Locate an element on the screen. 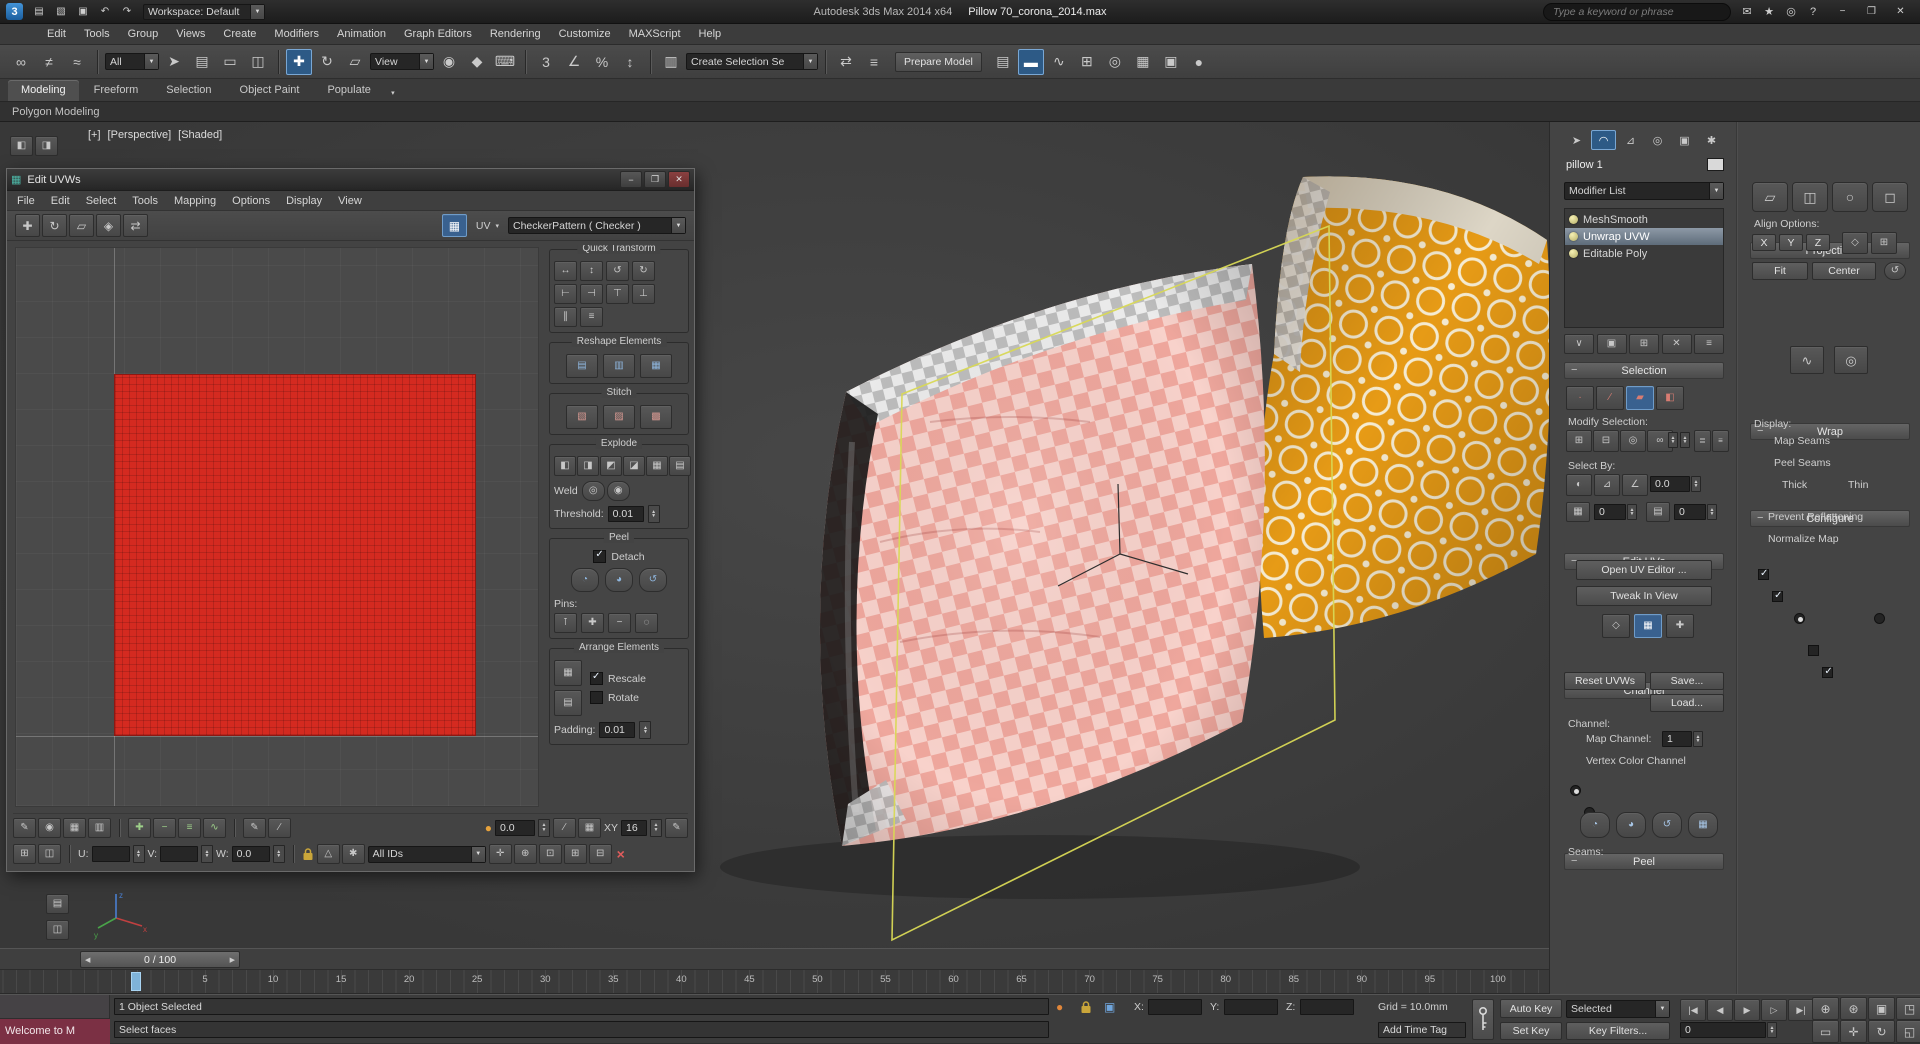  add-pin-icon: ✚ is located at coordinates (592, 623).